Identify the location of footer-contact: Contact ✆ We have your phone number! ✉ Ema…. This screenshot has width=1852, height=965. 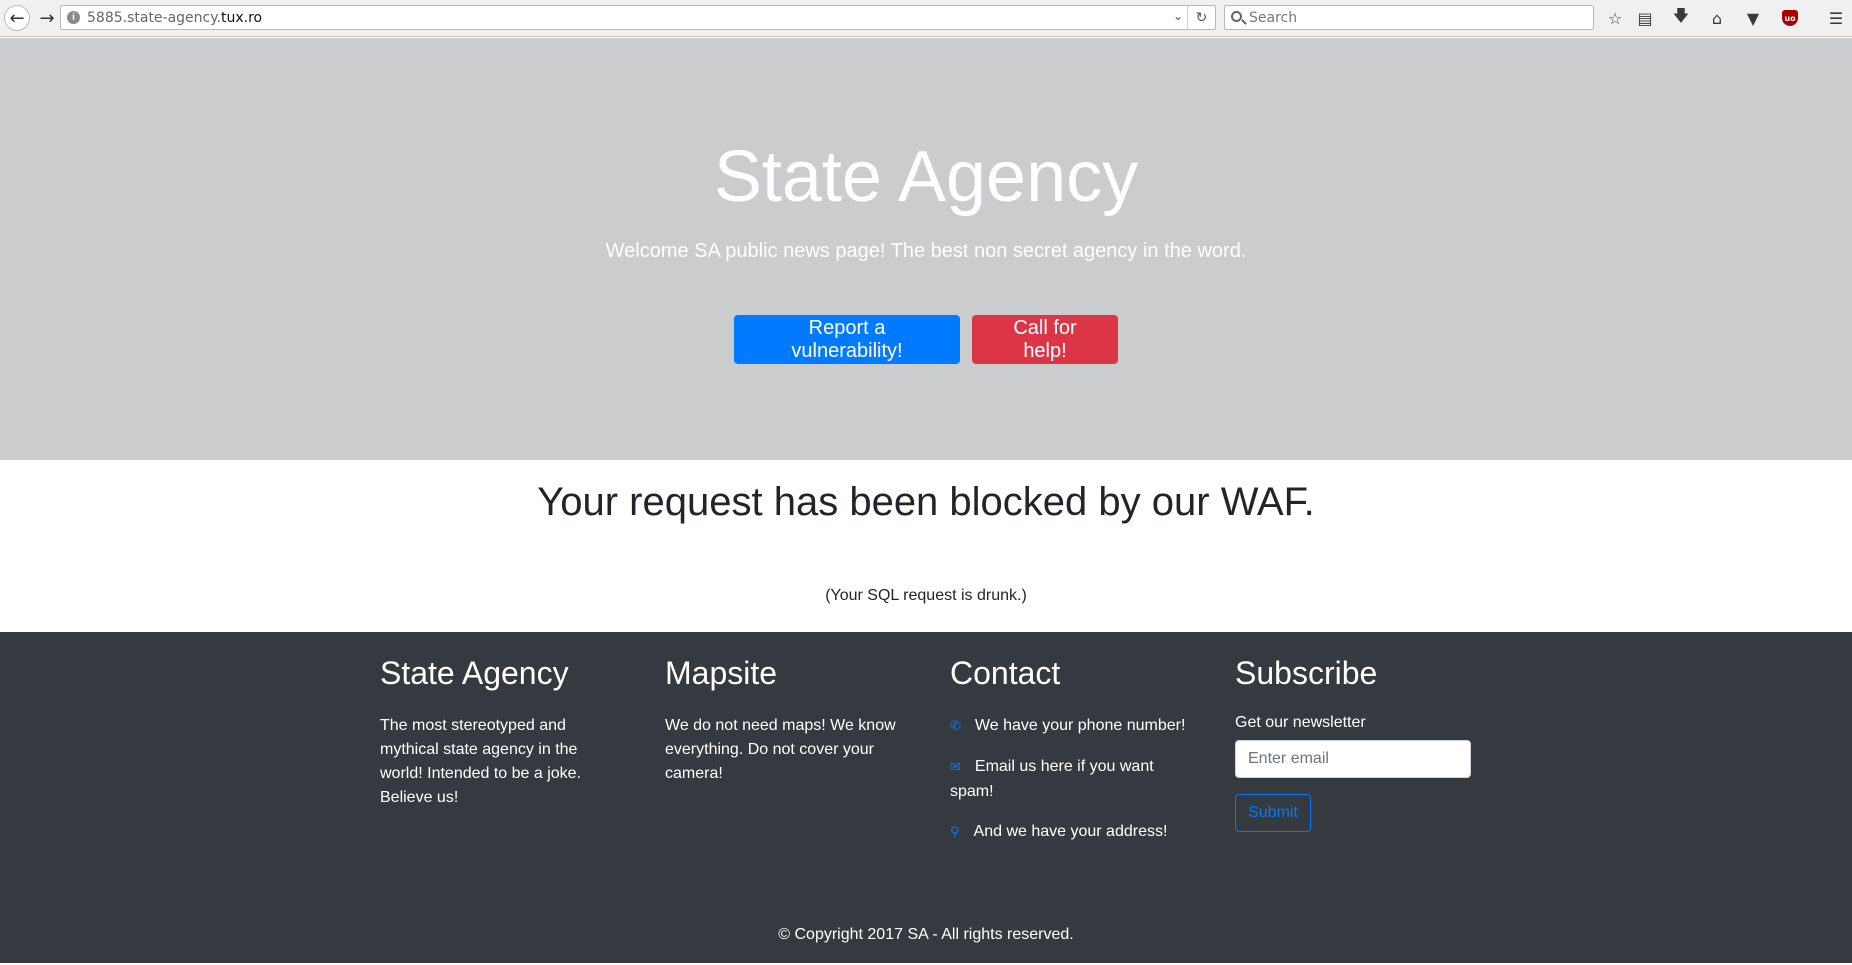
(1070, 757).